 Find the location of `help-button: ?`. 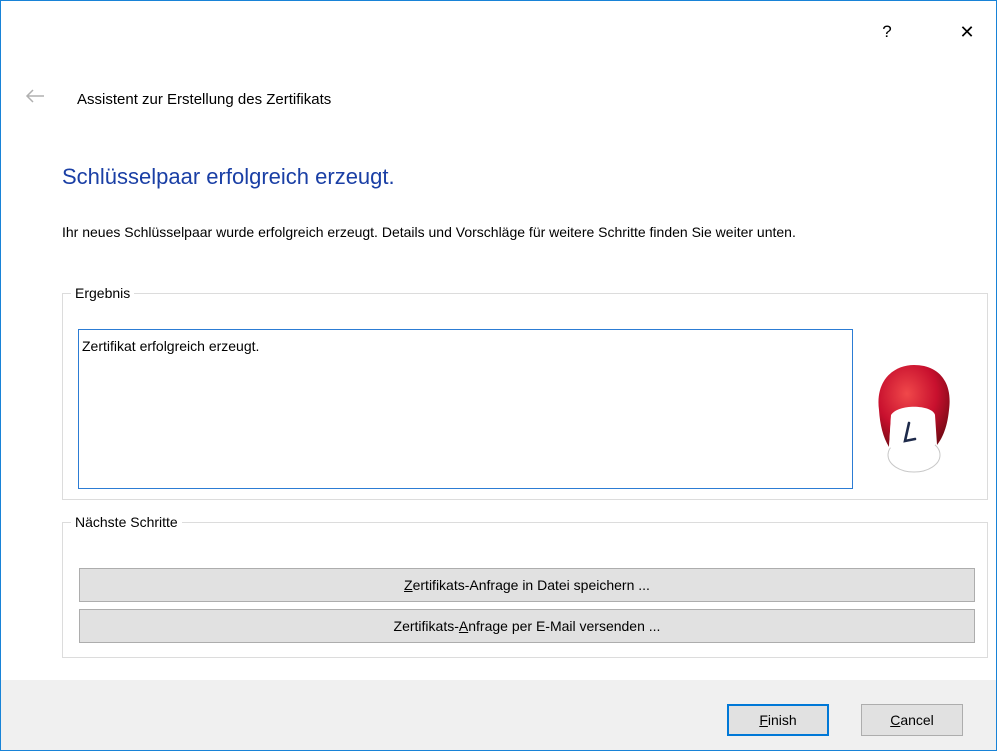

help-button: ? is located at coordinates (887, 32).